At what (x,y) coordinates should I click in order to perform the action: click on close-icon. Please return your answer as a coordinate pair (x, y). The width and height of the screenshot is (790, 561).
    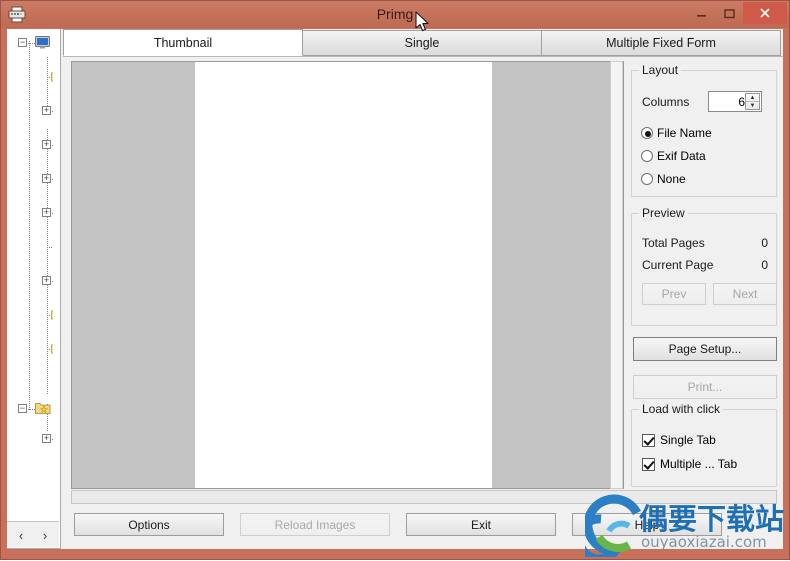
    Looking at the image, I should click on (765, 13).